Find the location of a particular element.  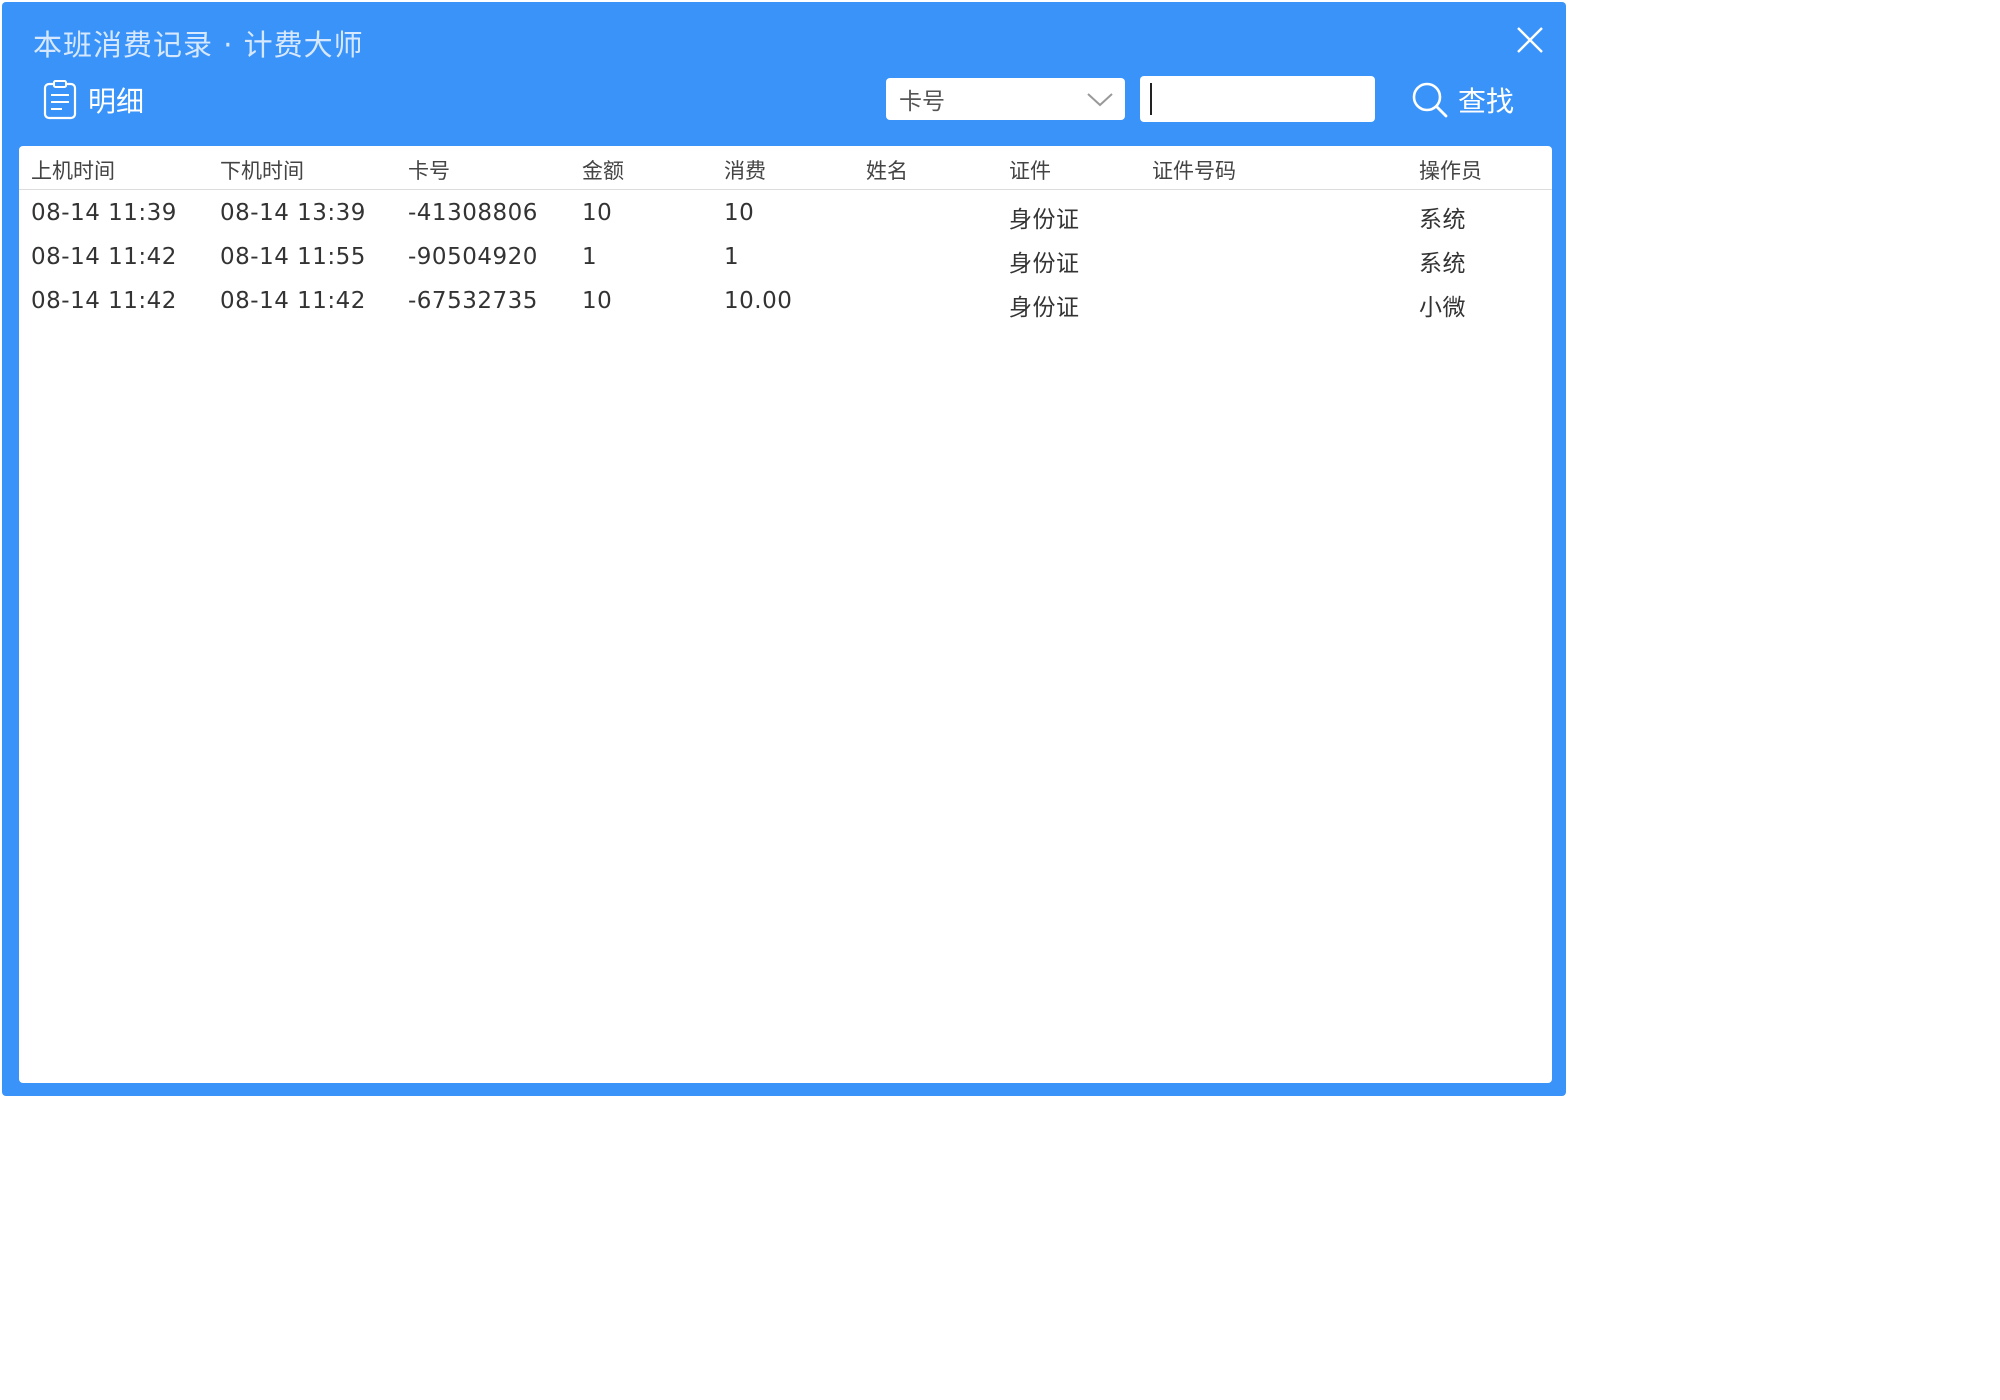

column-header-consumption: 消费 is located at coordinates (745, 170).